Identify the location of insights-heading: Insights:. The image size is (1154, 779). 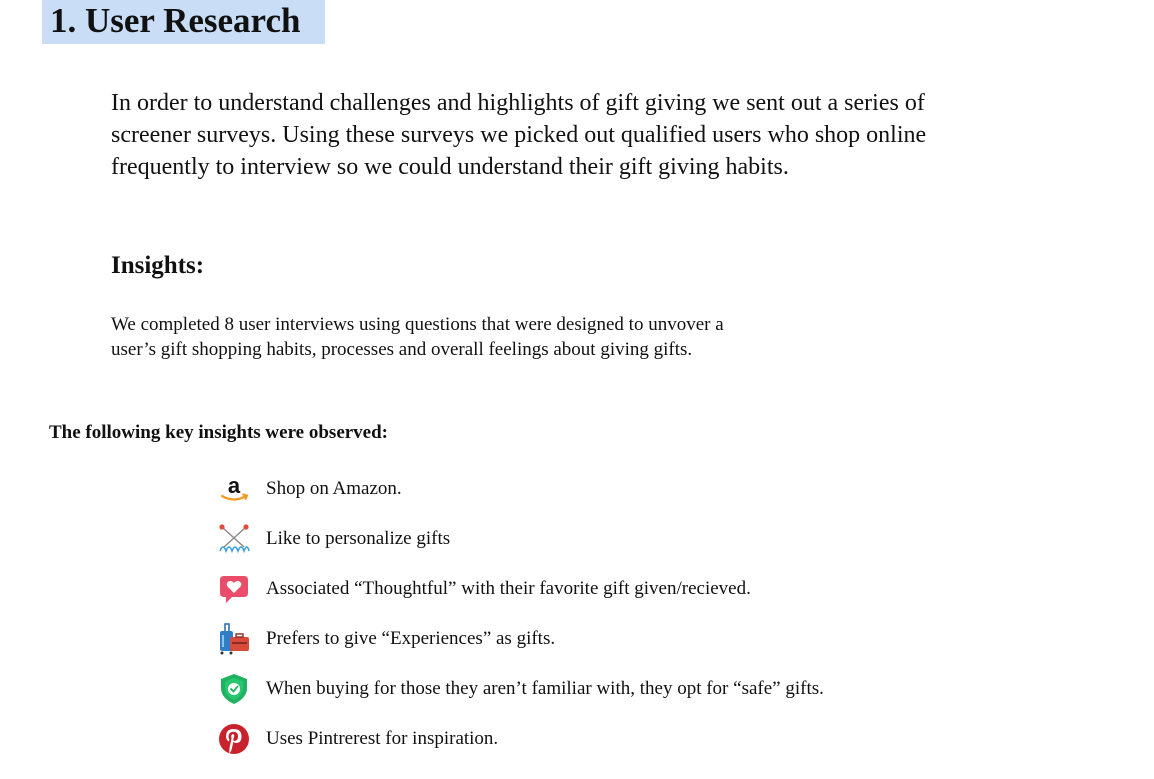
(158, 265).